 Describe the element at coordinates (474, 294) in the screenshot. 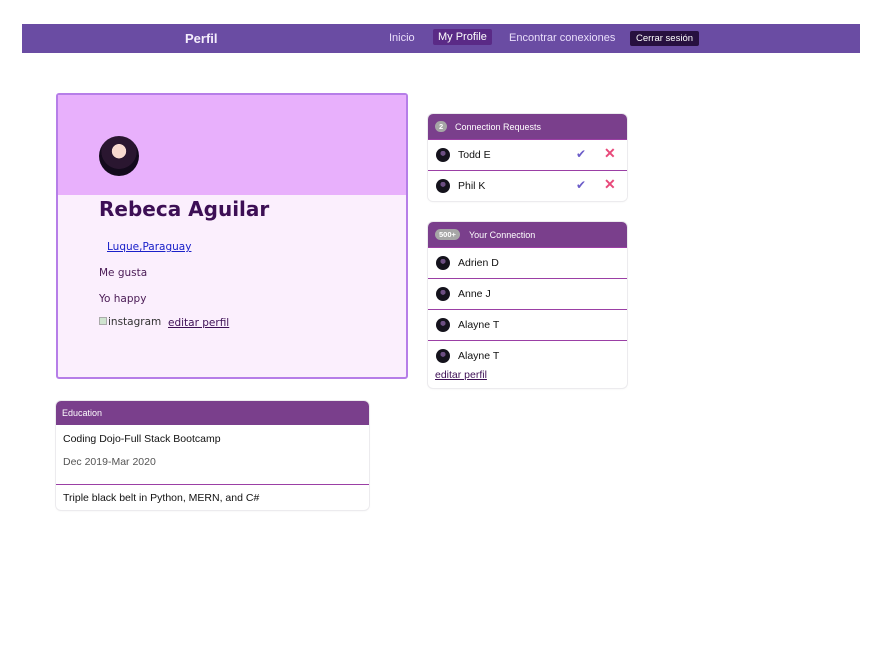

I see `connection-name: Anne J` at that location.